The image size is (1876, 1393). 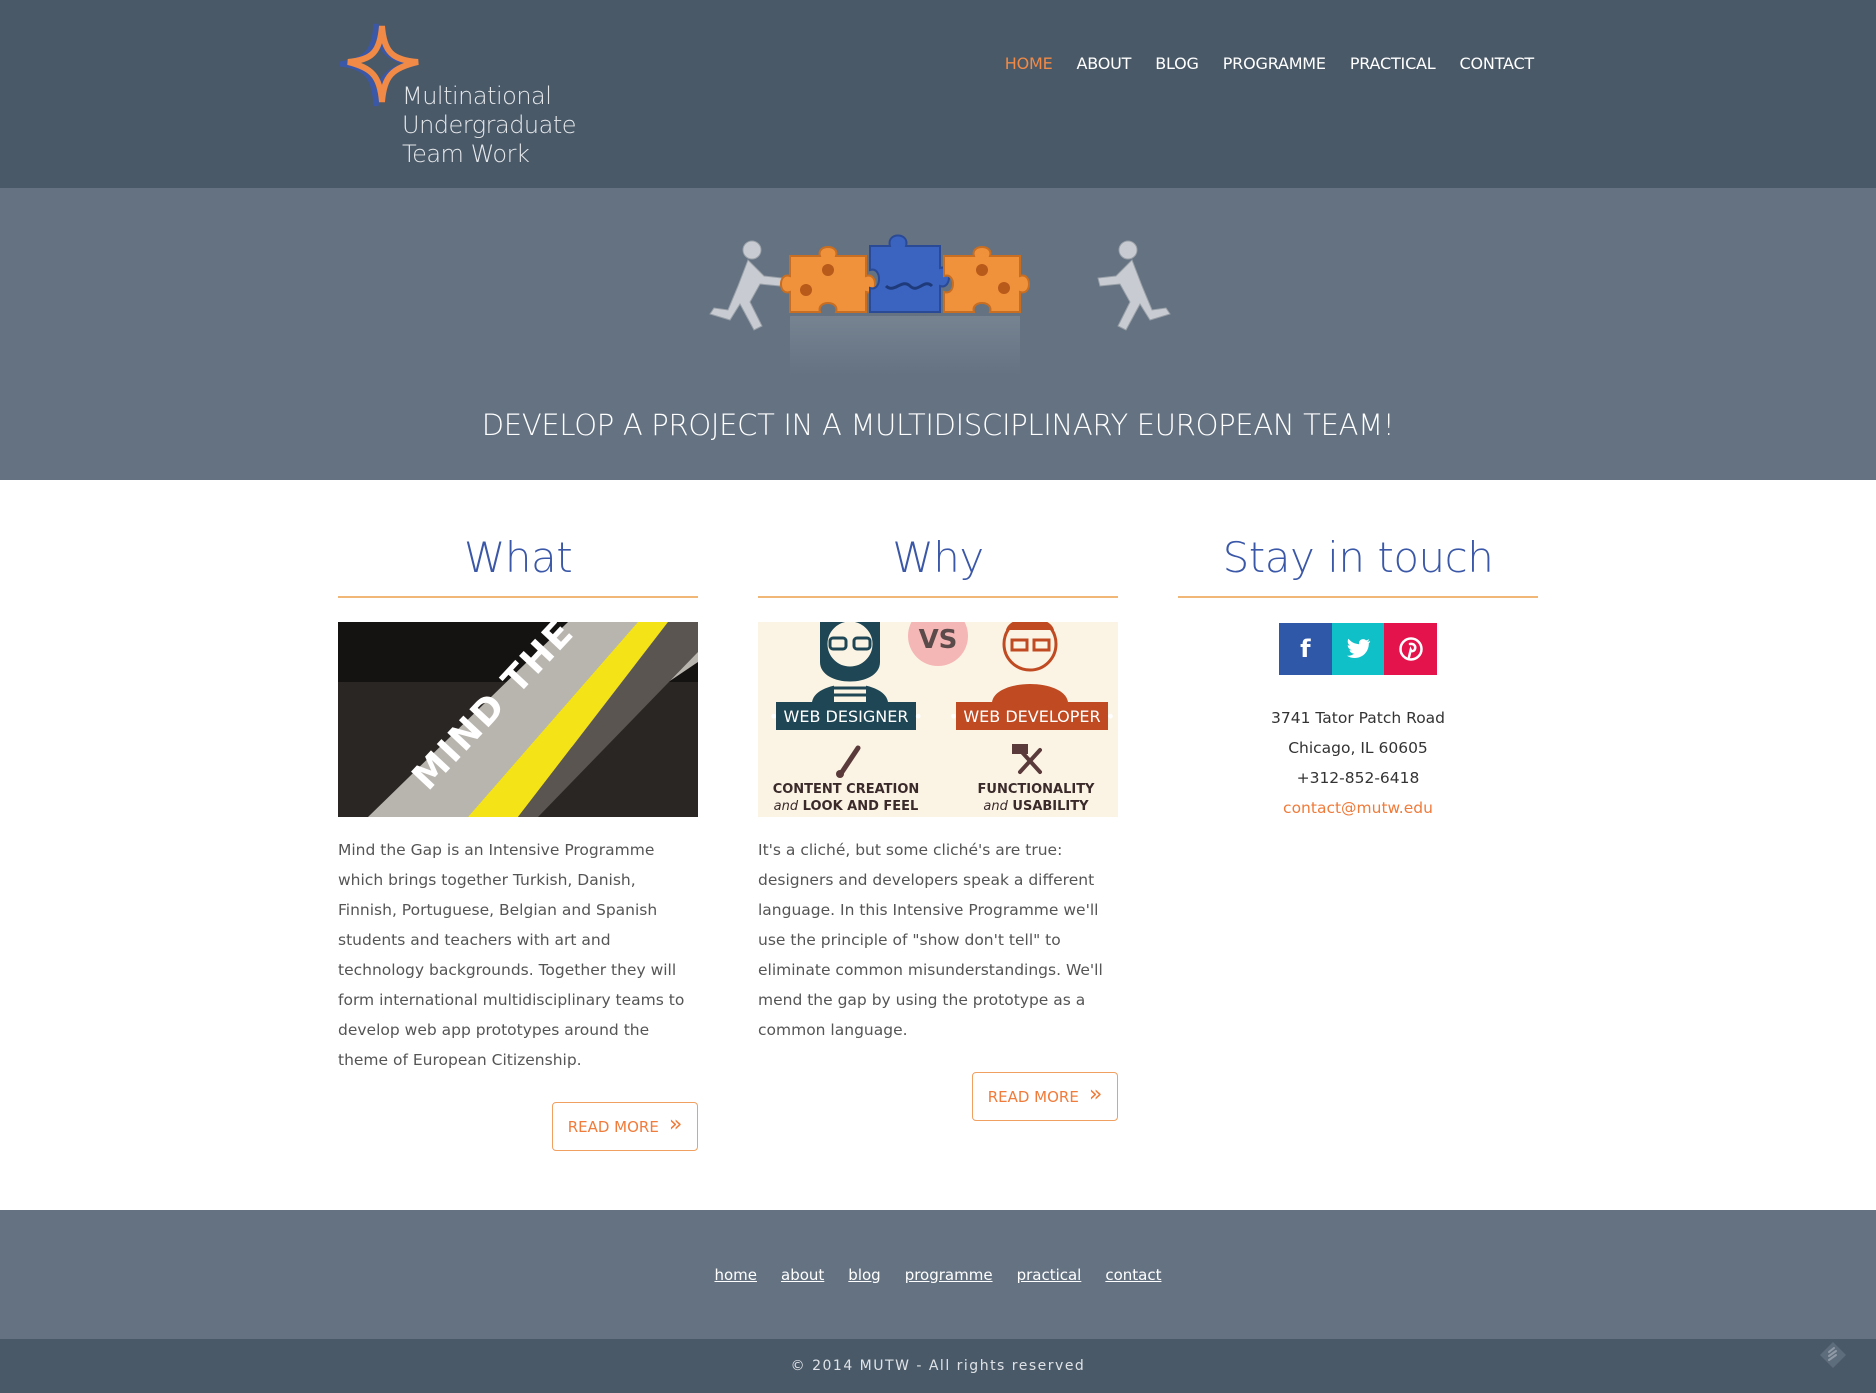 I want to click on left-figure-icon, so click(x=746, y=285).